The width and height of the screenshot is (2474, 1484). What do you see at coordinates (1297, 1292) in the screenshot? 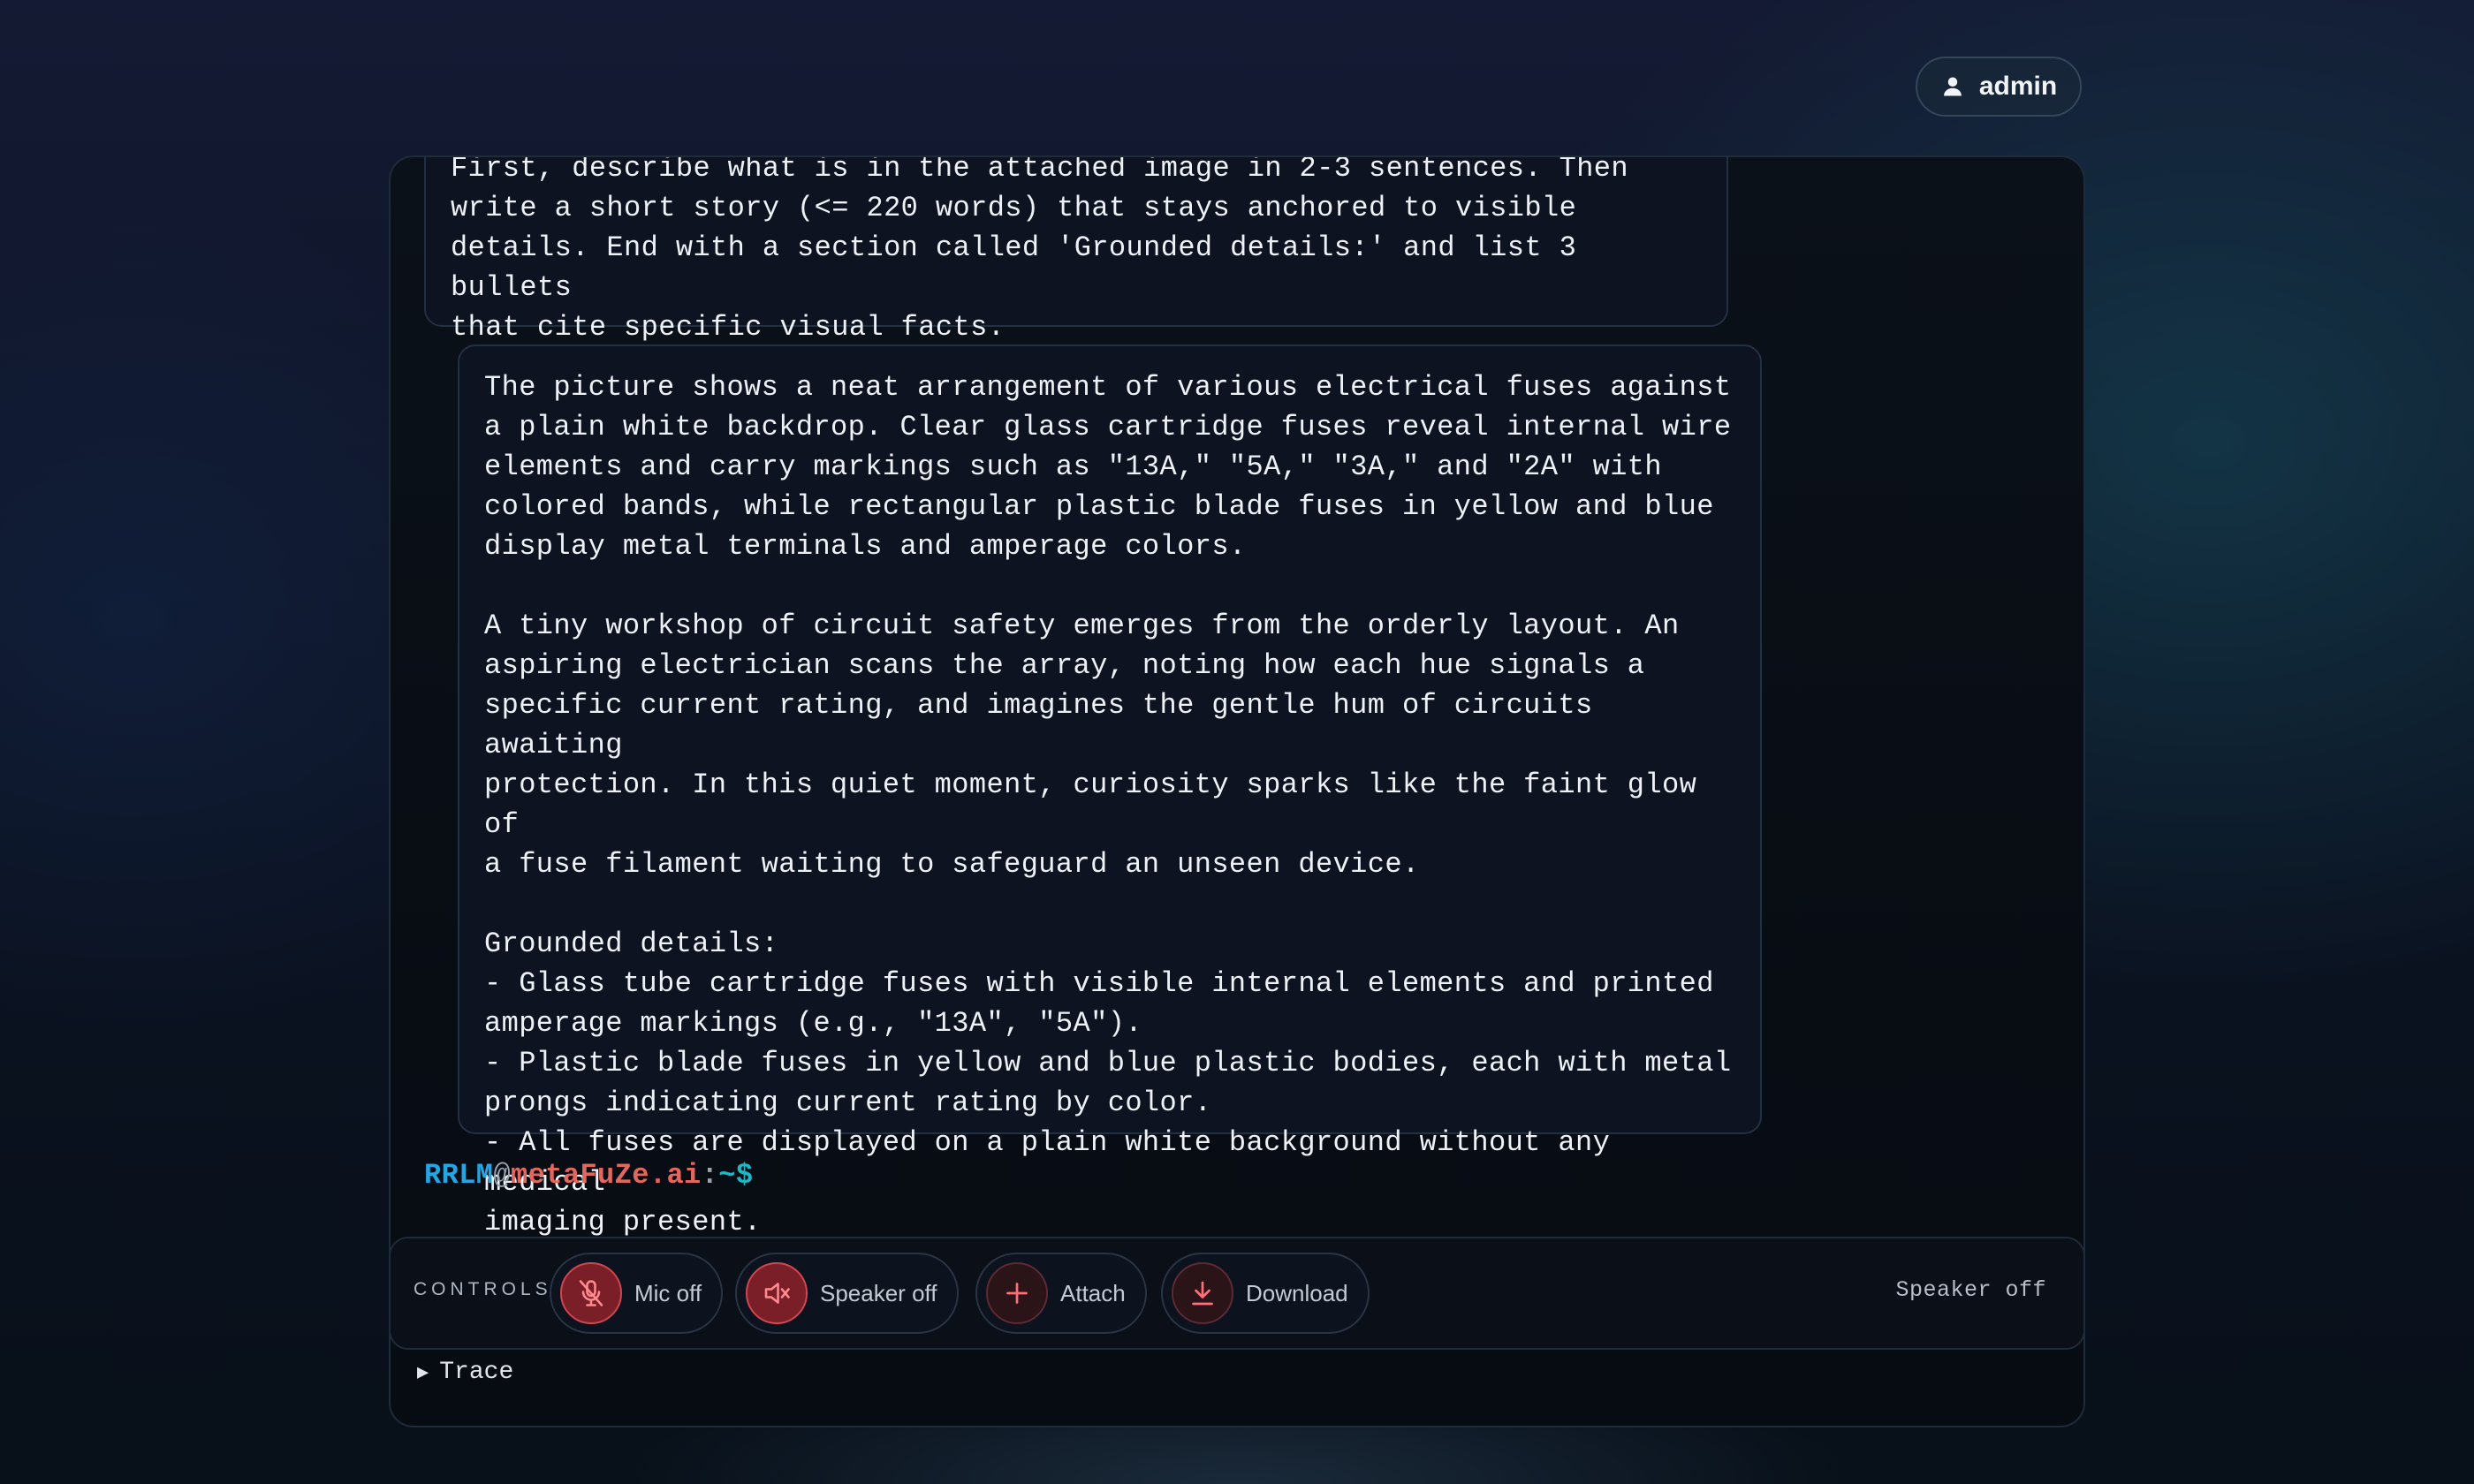
I see `download-label: Download` at bounding box center [1297, 1292].